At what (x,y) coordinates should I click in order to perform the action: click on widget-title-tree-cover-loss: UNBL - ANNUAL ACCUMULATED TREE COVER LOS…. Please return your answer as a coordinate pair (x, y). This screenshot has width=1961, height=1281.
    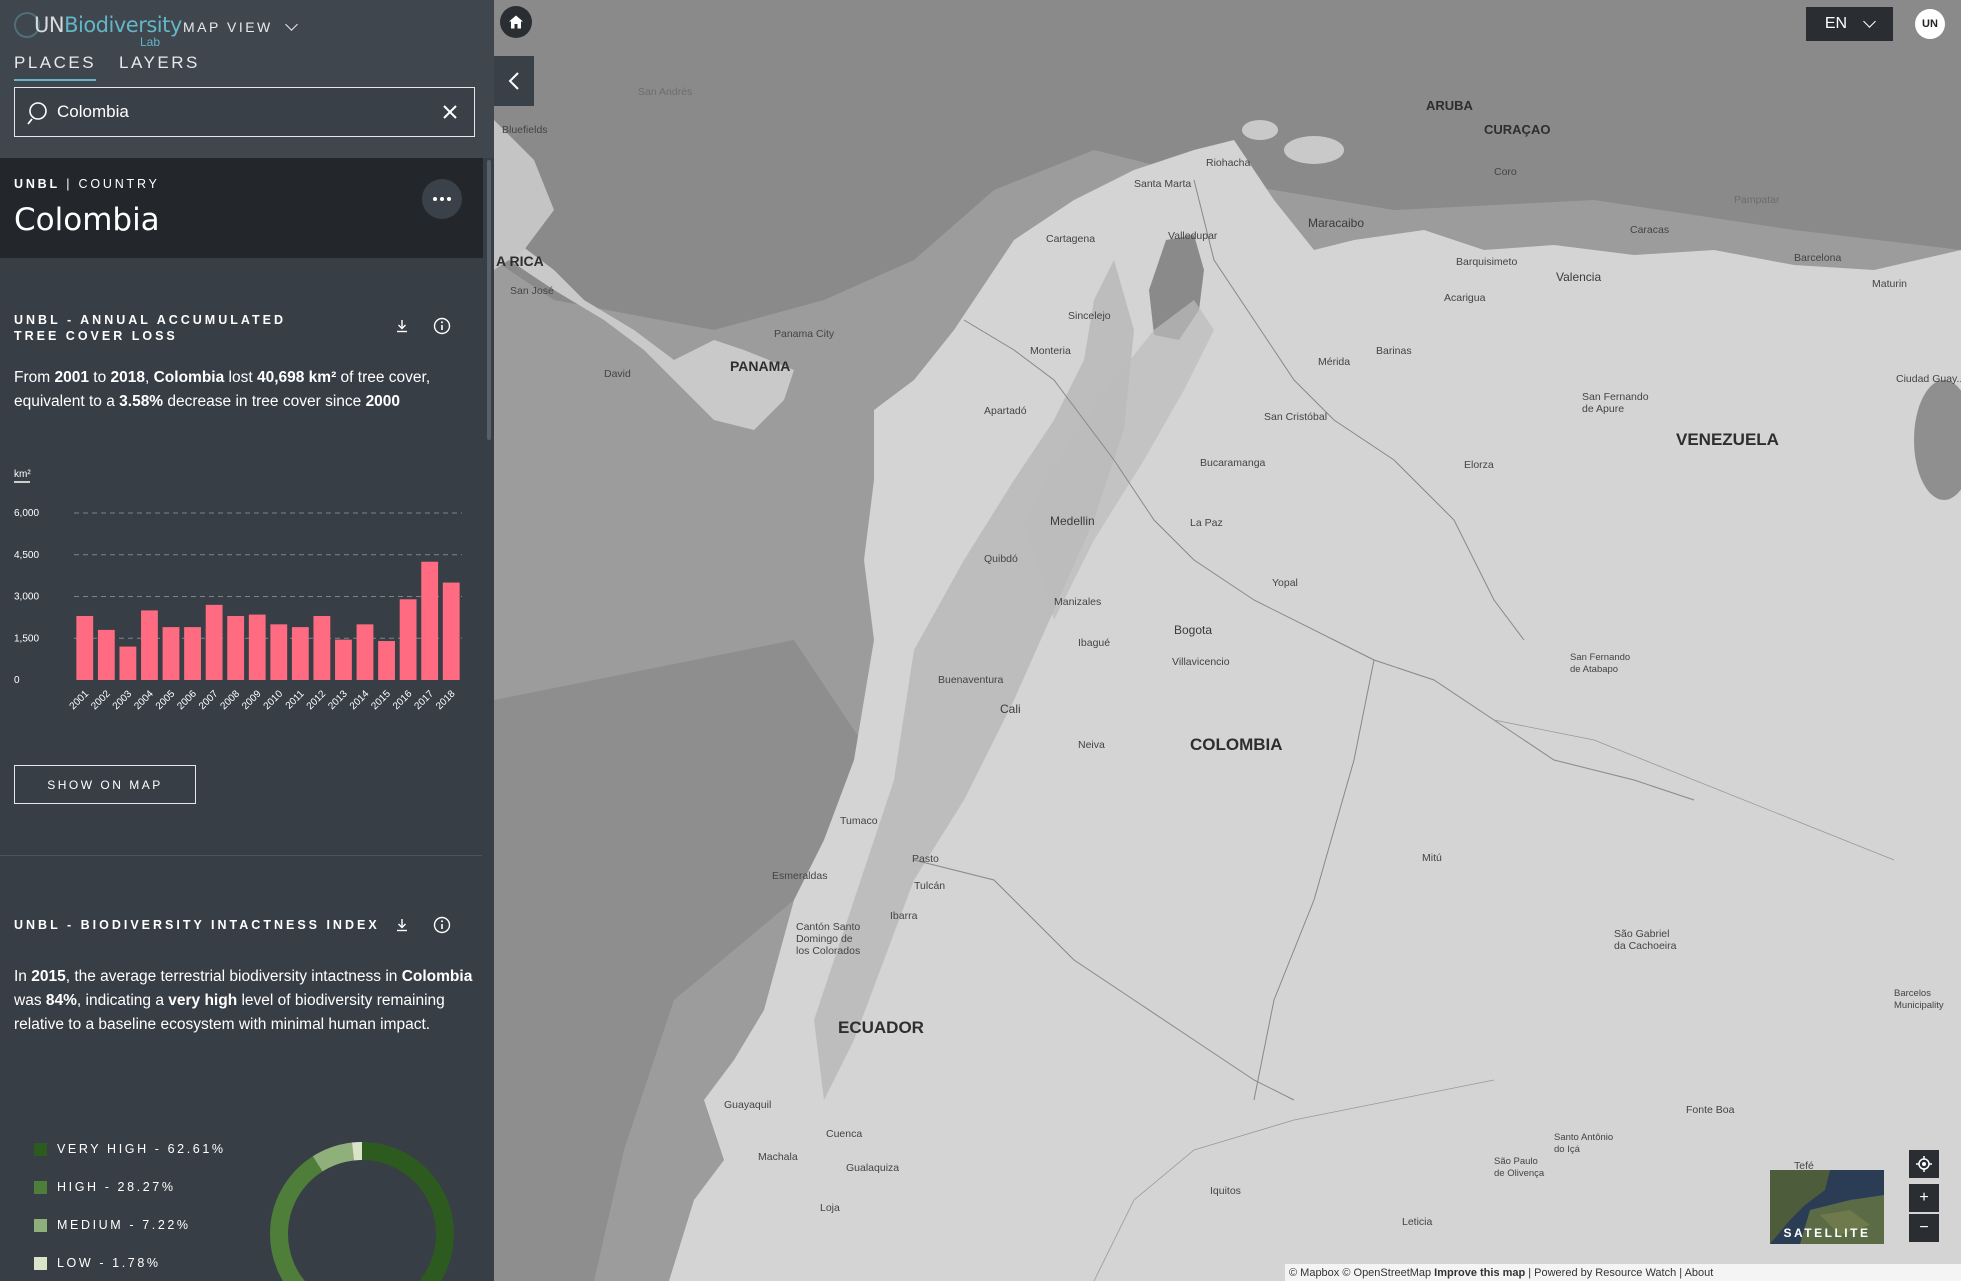
    Looking at the image, I should click on (150, 328).